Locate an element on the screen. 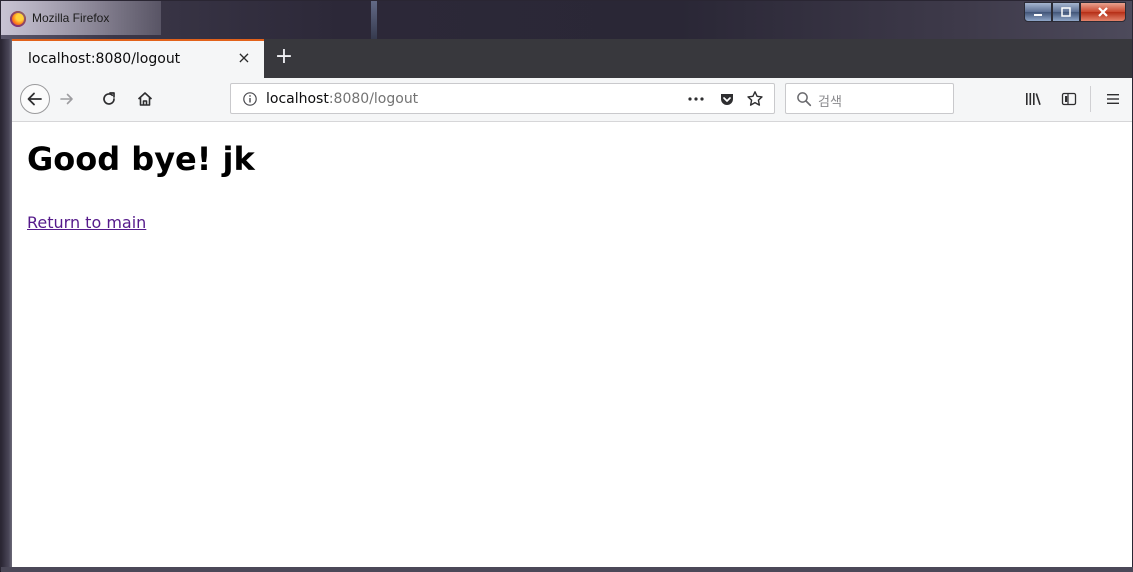 Image resolution: width=1133 pixels, height=572 pixels. pocket-button is located at coordinates (727, 99).